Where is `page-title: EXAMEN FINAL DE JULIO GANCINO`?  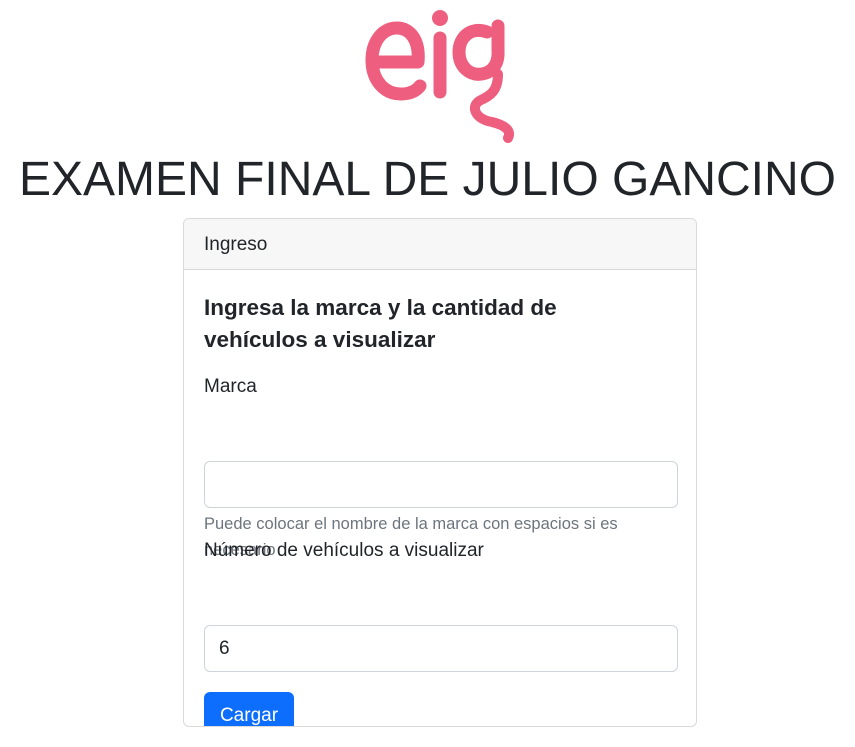
page-title: EXAMEN FINAL DE JULIO GANCINO is located at coordinates (427, 179).